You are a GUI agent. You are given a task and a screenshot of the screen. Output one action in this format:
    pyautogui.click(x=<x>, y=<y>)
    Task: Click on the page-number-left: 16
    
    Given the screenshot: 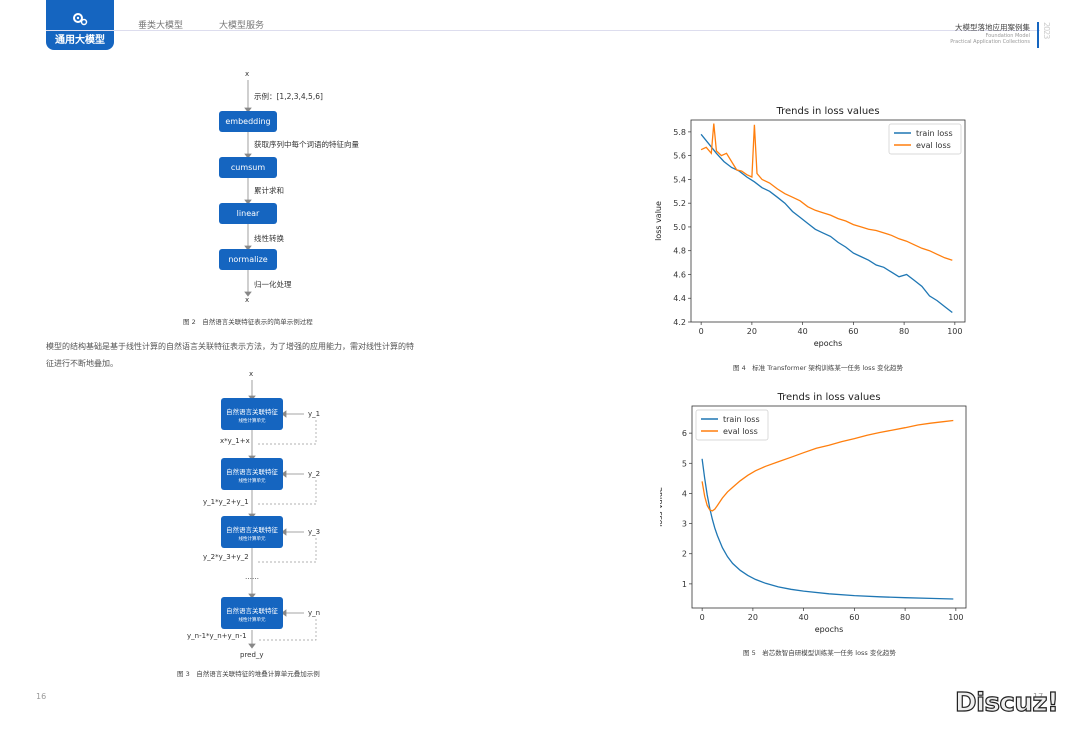 What is the action you would take?
    pyautogui.click(x=41, y=696)
    